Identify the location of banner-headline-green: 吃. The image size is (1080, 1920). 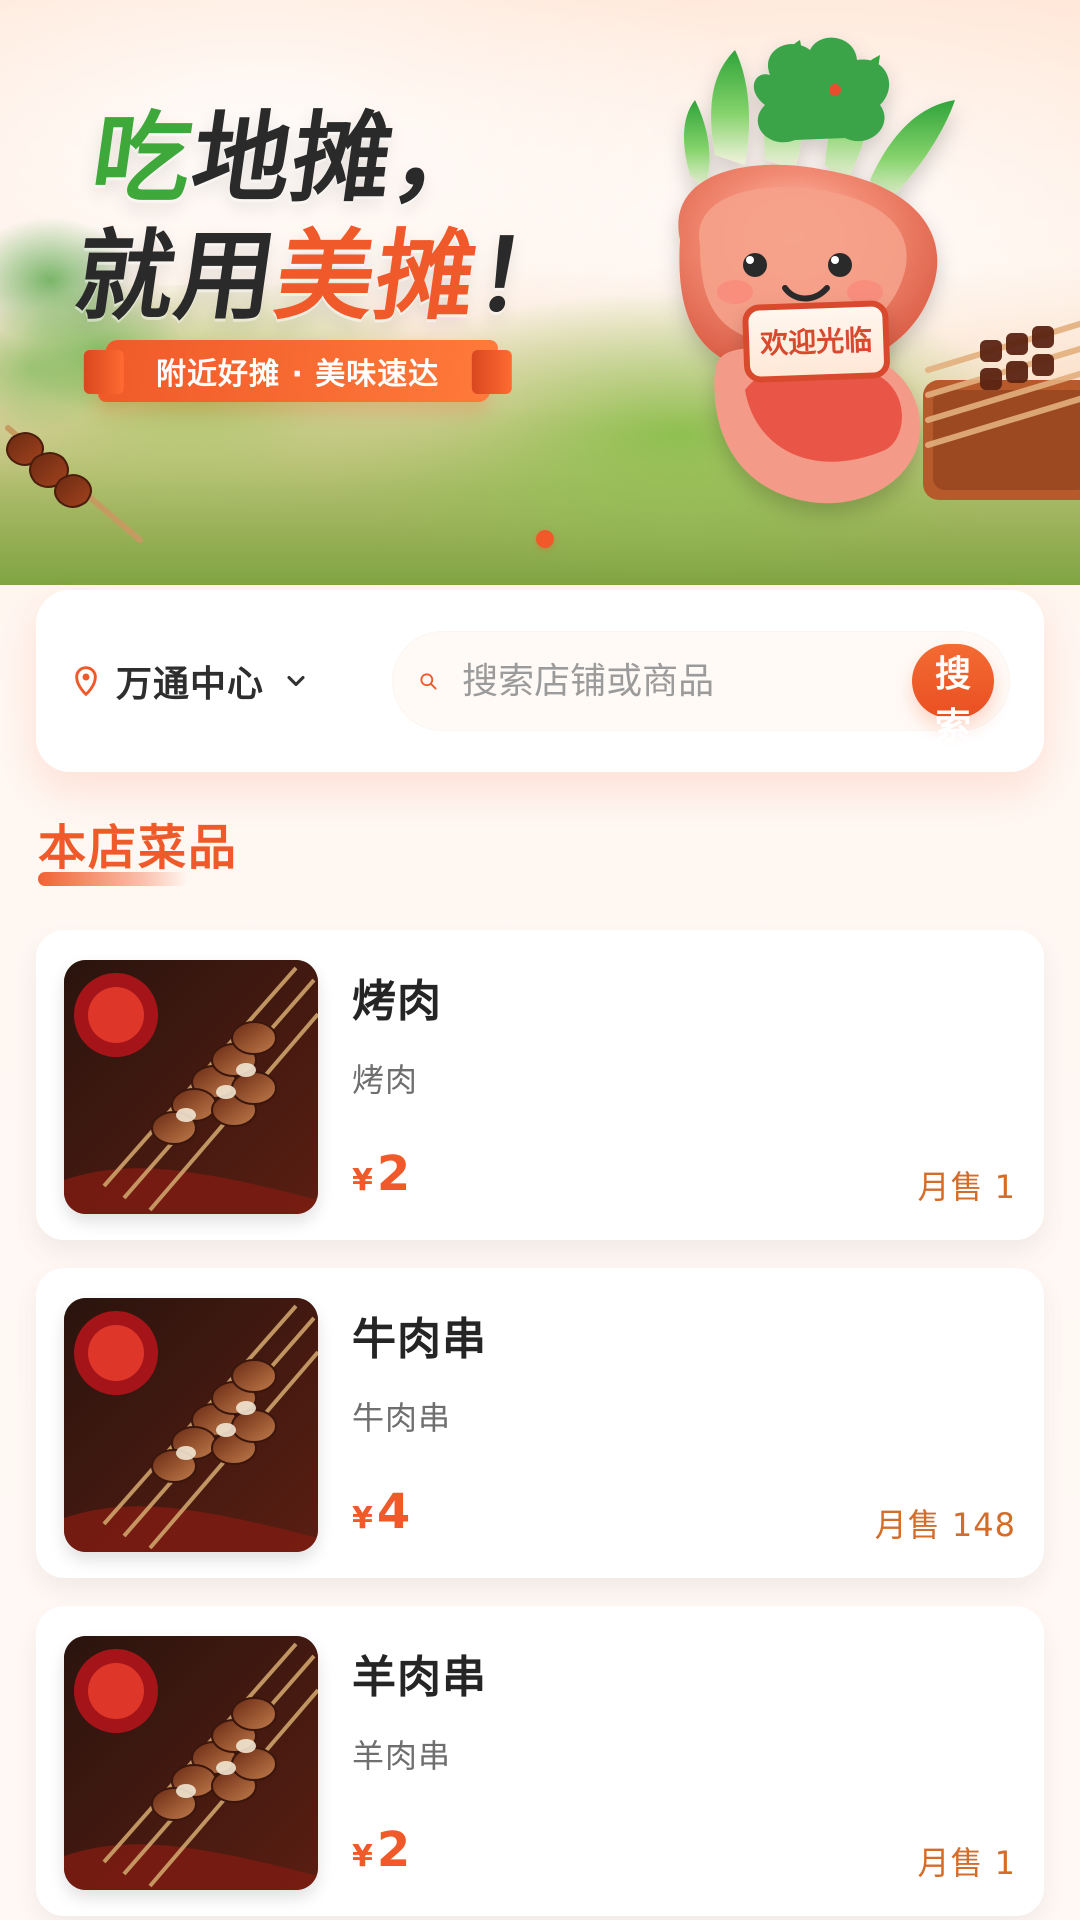
(143, 159).